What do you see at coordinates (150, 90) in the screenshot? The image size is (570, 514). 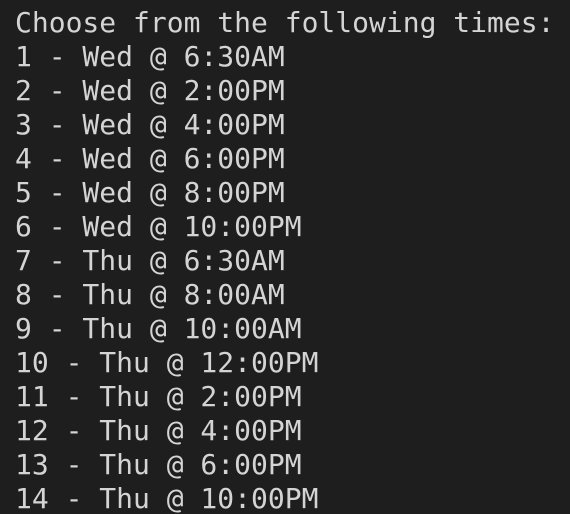 I see `time-option: 2 - Wed @ 2:00PM` at bounding box center [150, 90].